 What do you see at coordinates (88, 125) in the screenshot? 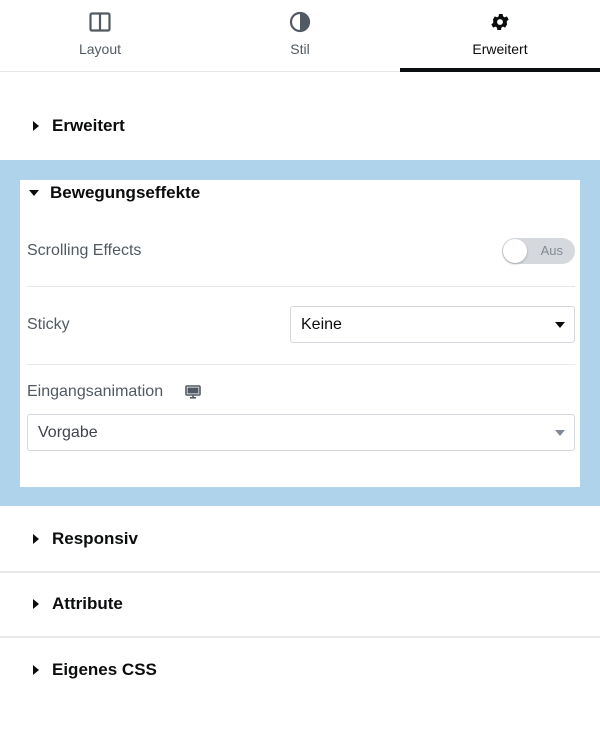
I see `section-erweitert-title: Erweitert` at bounding box center [88, 125].